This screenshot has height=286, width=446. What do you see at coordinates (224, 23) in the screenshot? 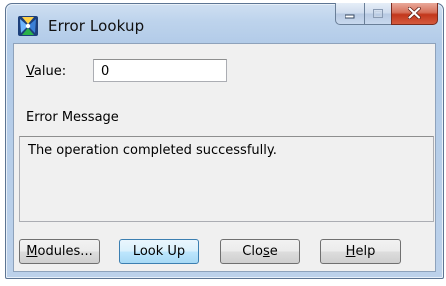
I see `title-bar: Error Lookup` at bounding box center [224, 23].